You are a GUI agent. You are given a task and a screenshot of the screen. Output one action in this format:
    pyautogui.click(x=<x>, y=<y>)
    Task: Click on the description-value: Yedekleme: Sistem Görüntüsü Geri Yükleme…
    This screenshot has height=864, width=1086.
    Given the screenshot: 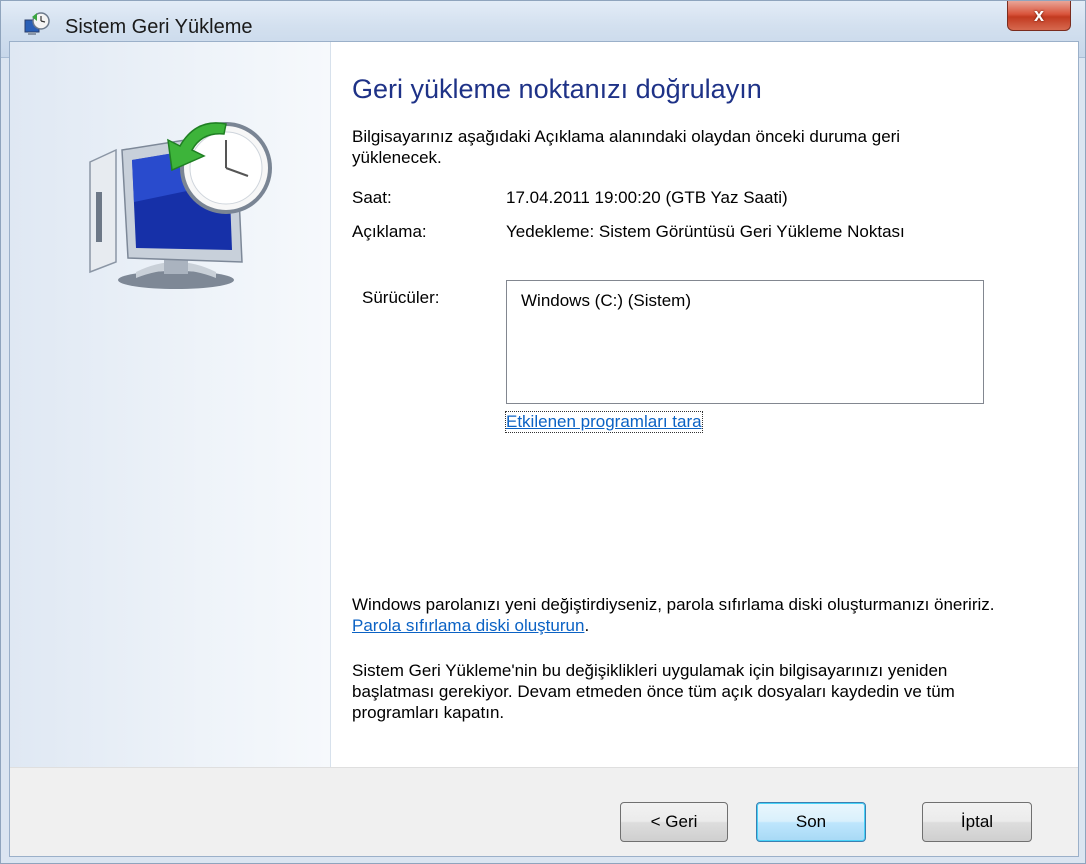 What is the action you would take?
    pyautogui.click(x=705, y=231)
    